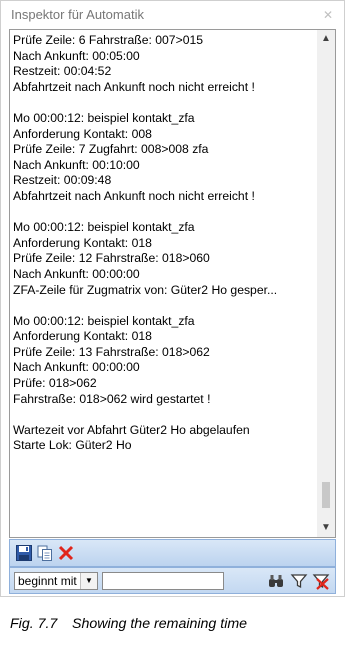  What do you see at coordinates (326, 283) in the screenshot?
I see `vertical-scrollbar: ▲ ▼` at bounding box center [326, 283].